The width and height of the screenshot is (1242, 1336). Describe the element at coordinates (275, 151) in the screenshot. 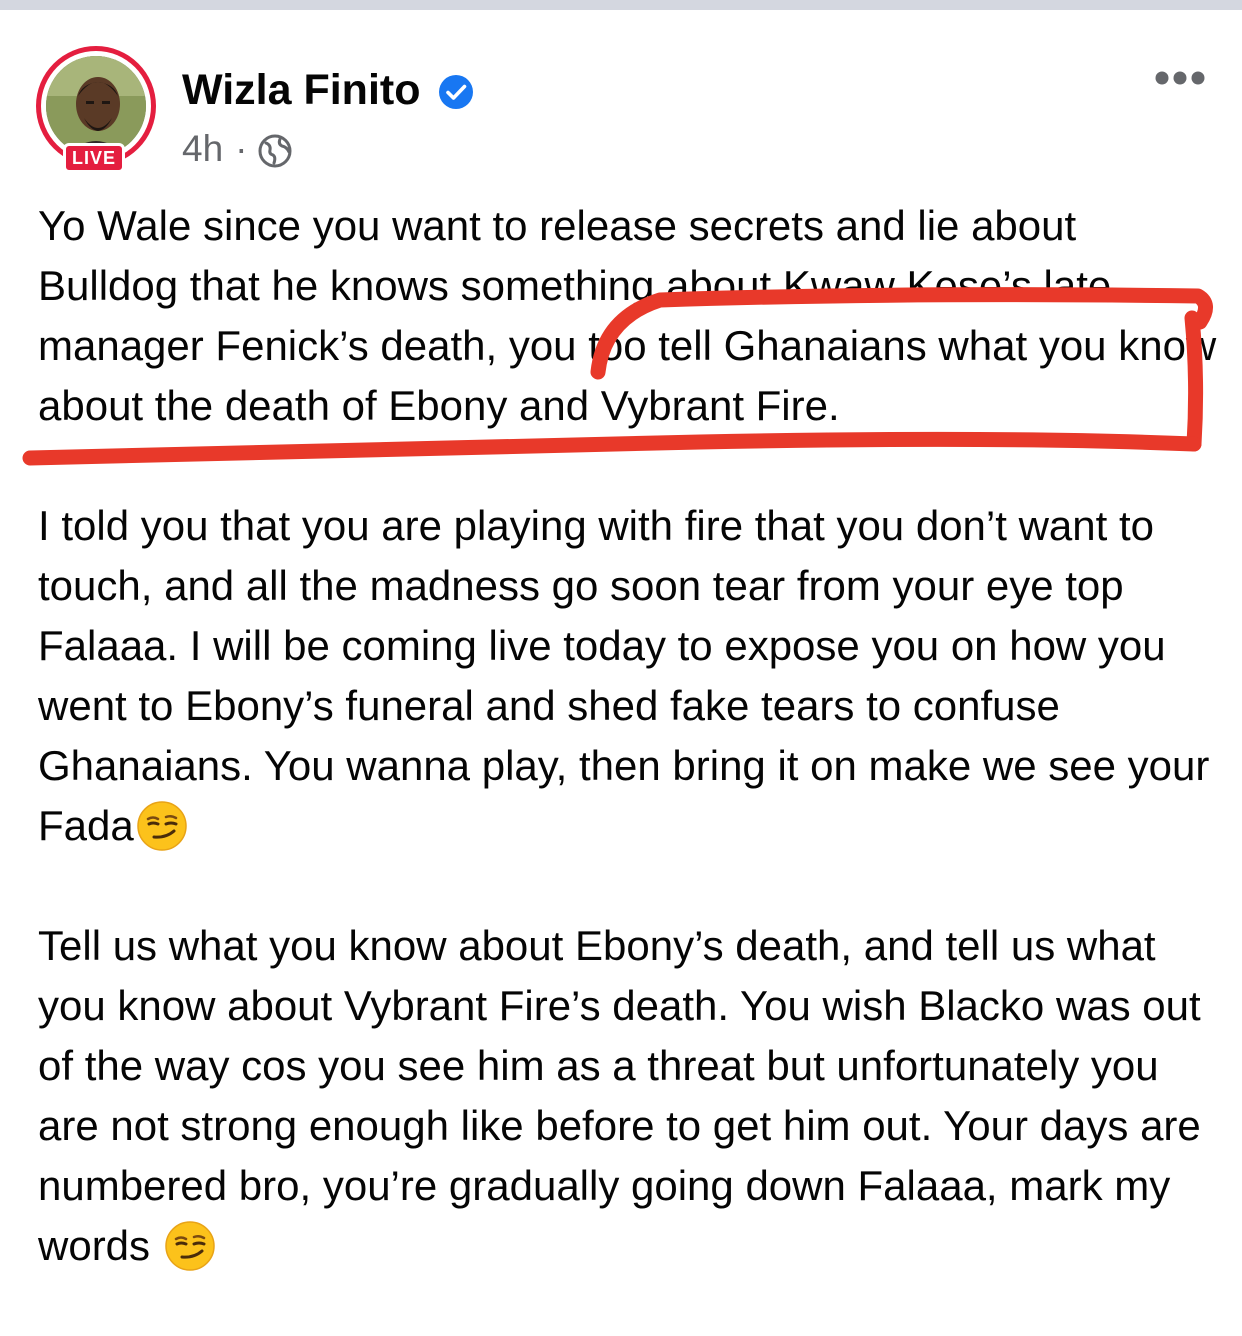

I see `globe-icon` at that location.